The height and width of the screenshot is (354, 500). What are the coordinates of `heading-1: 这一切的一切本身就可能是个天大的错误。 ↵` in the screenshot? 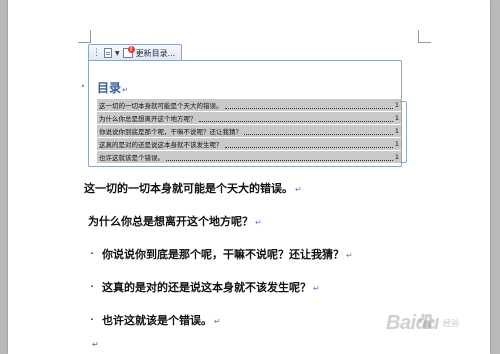 It's located at (193, 188).